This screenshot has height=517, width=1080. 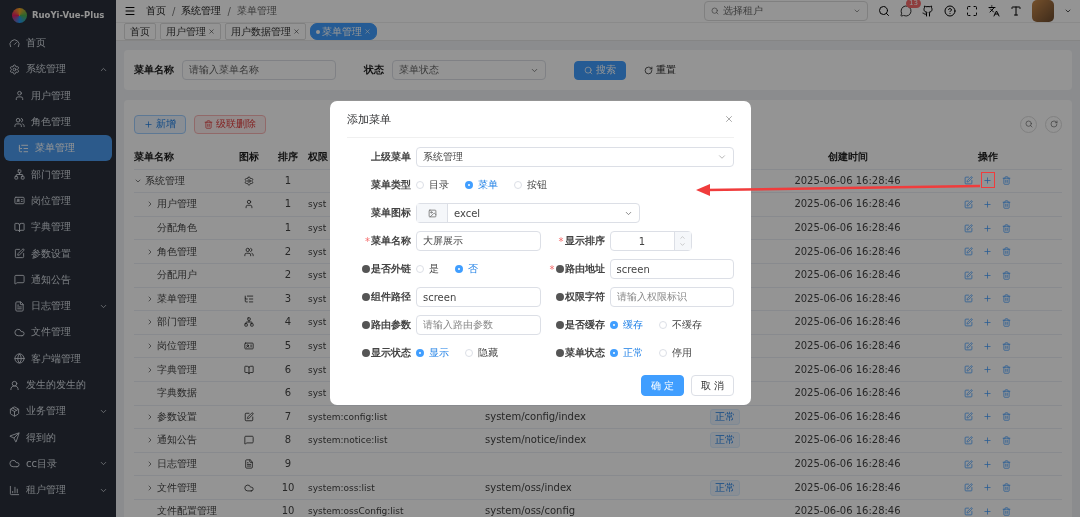 What do you see at coordinates (190, 31) in the screenshot?
I see `page-tab: 用户管理` at bounding box center [190, 31].